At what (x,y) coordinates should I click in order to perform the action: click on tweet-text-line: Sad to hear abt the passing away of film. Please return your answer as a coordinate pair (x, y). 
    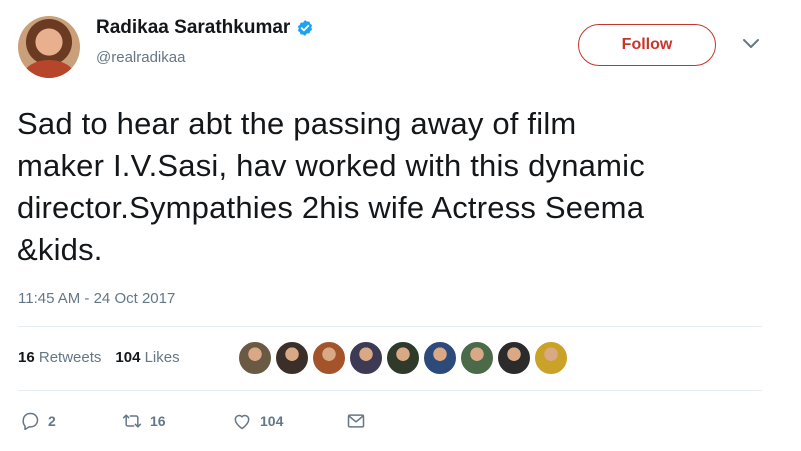
    Looking at the image, I should click on (297, 123).